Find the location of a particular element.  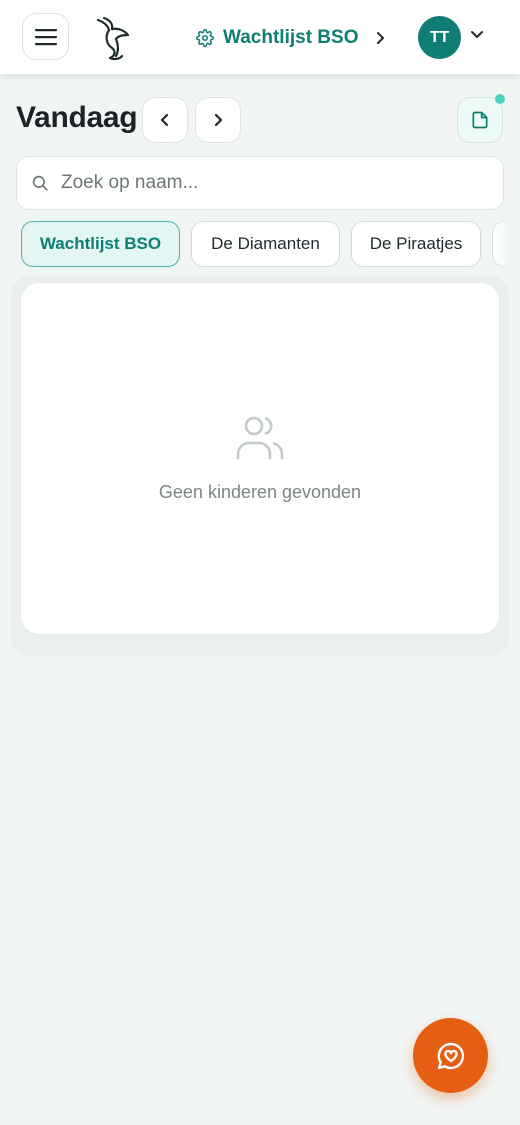

next-day-button is located at coordinates (218, 120).